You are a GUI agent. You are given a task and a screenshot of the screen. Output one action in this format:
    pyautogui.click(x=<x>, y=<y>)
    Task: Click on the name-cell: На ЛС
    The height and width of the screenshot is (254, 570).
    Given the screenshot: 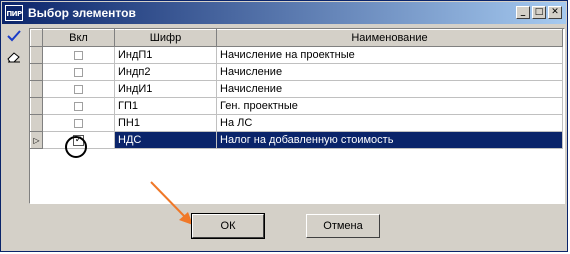 What is the action you would take?
    pyautogui.click(x=389, y=123)
    